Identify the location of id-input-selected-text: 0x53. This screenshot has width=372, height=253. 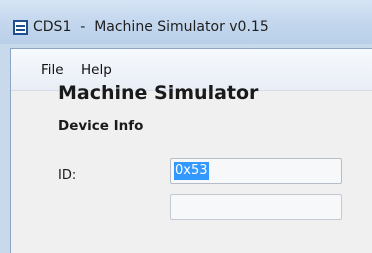
(191, 171).